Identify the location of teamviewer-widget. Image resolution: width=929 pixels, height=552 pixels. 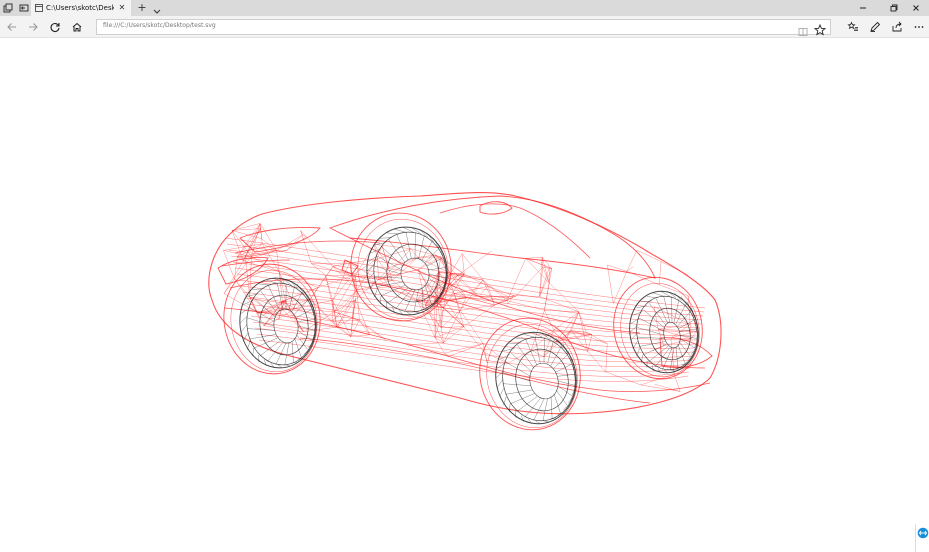
(922, 538).